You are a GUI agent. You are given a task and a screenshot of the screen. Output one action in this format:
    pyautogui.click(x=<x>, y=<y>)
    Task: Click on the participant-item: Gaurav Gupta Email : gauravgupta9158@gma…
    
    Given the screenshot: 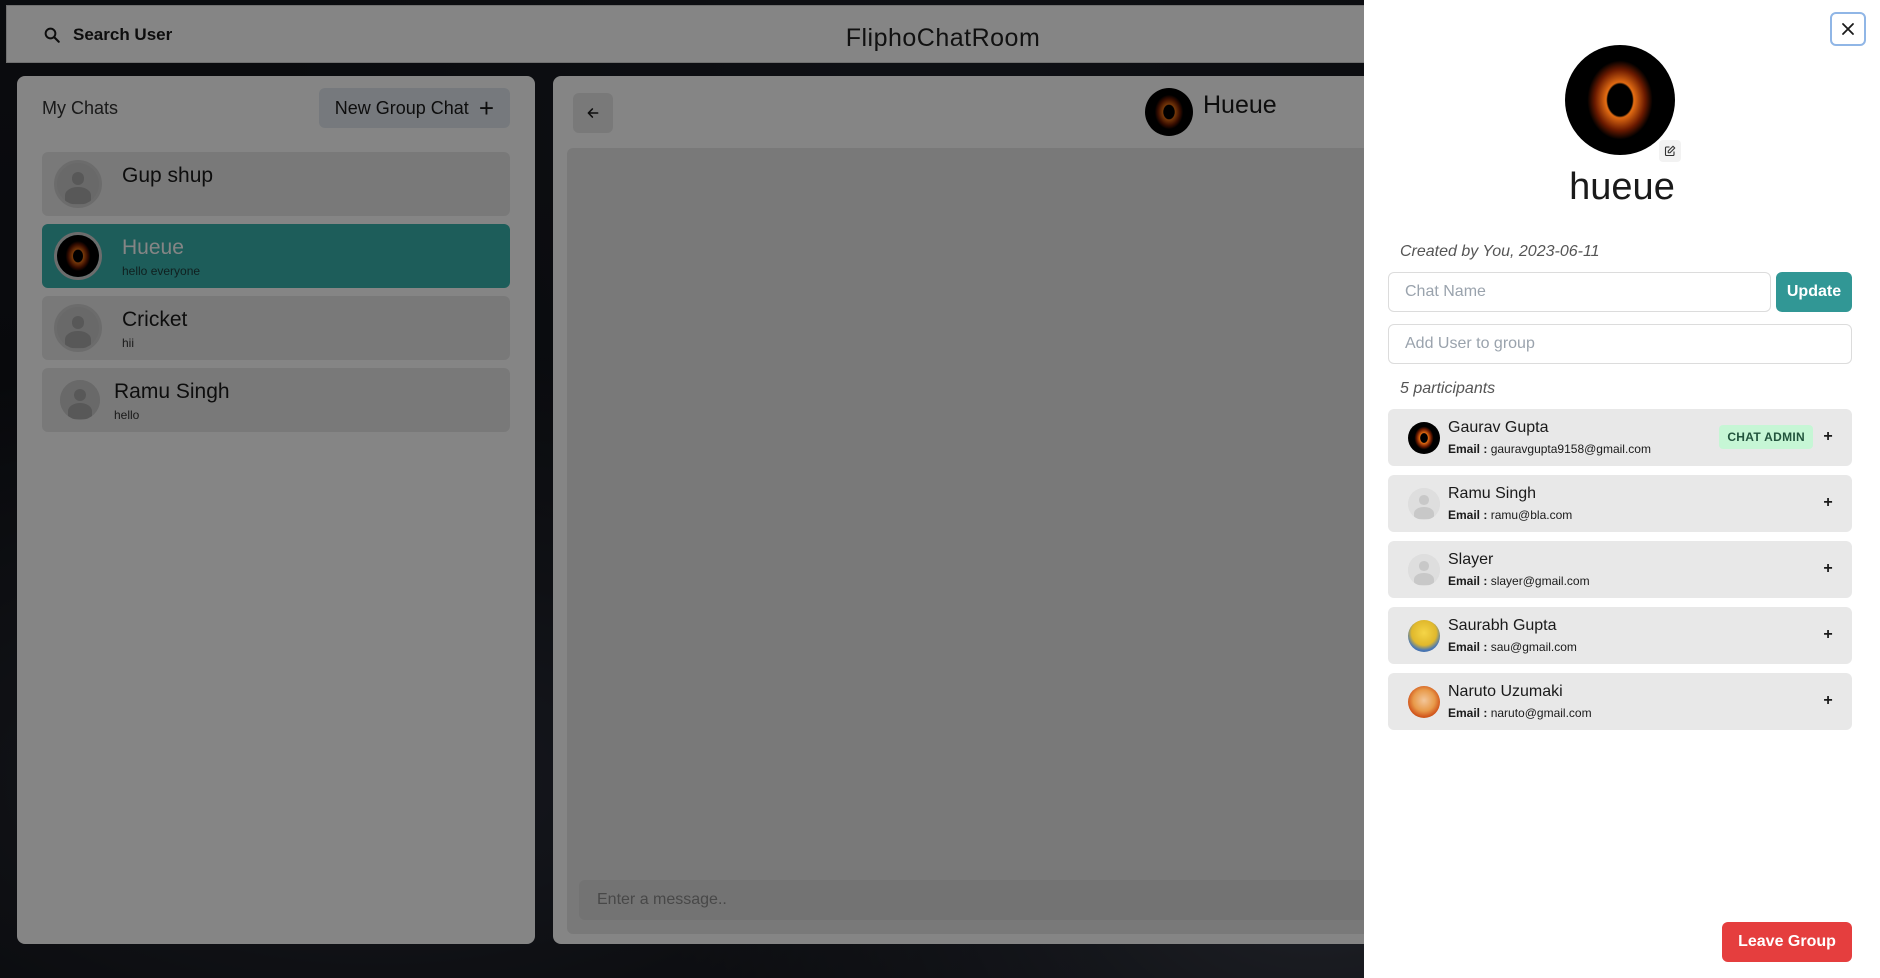 What is the action you would take?
    pyautogui.click(x=1620, y=437)
    